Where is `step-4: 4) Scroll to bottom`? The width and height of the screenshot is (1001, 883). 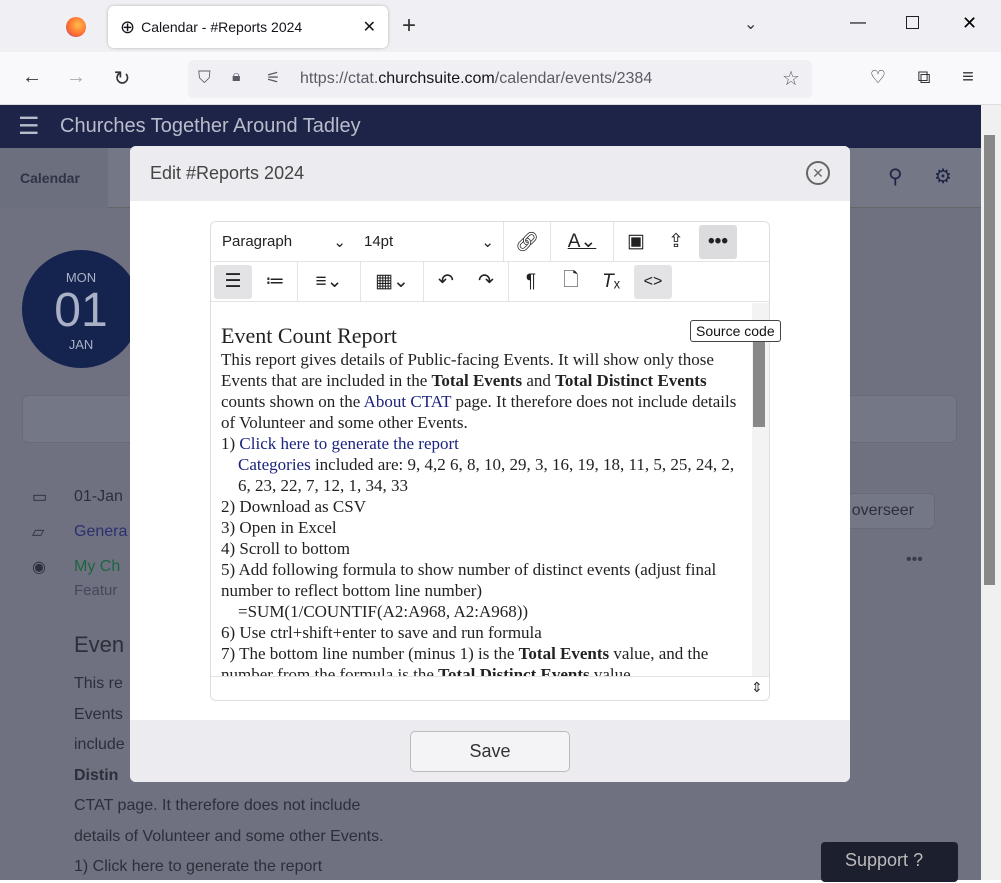 step-4: 4) Scroll to bottom is located at coordinates (285, 548).